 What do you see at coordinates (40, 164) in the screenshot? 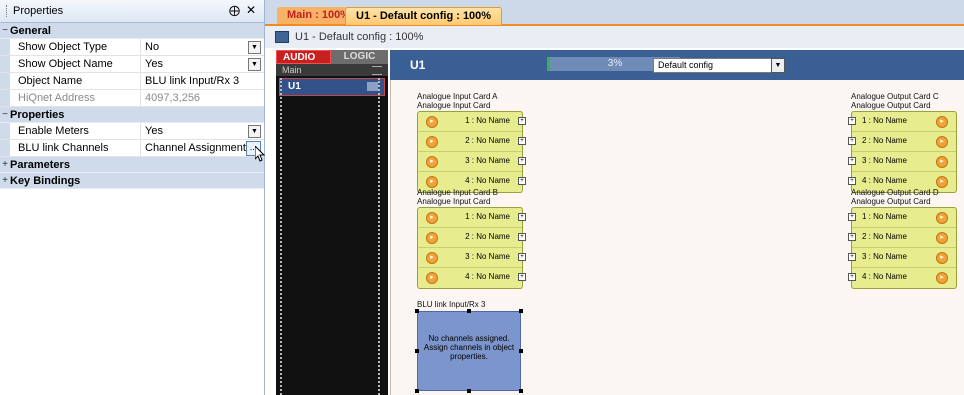
I see `category-label: Parameters` at bounding box center [40, 164].